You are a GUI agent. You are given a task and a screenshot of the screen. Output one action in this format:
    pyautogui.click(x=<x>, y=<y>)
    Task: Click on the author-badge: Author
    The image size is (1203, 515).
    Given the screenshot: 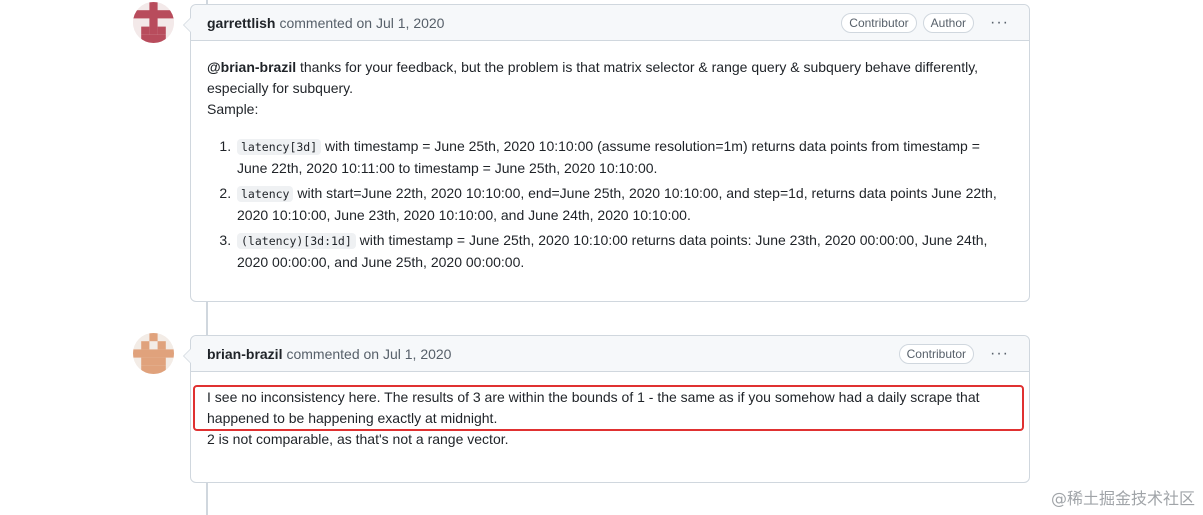 What is the action you would take?
    pyautogui.click(x=948, y=22)
    